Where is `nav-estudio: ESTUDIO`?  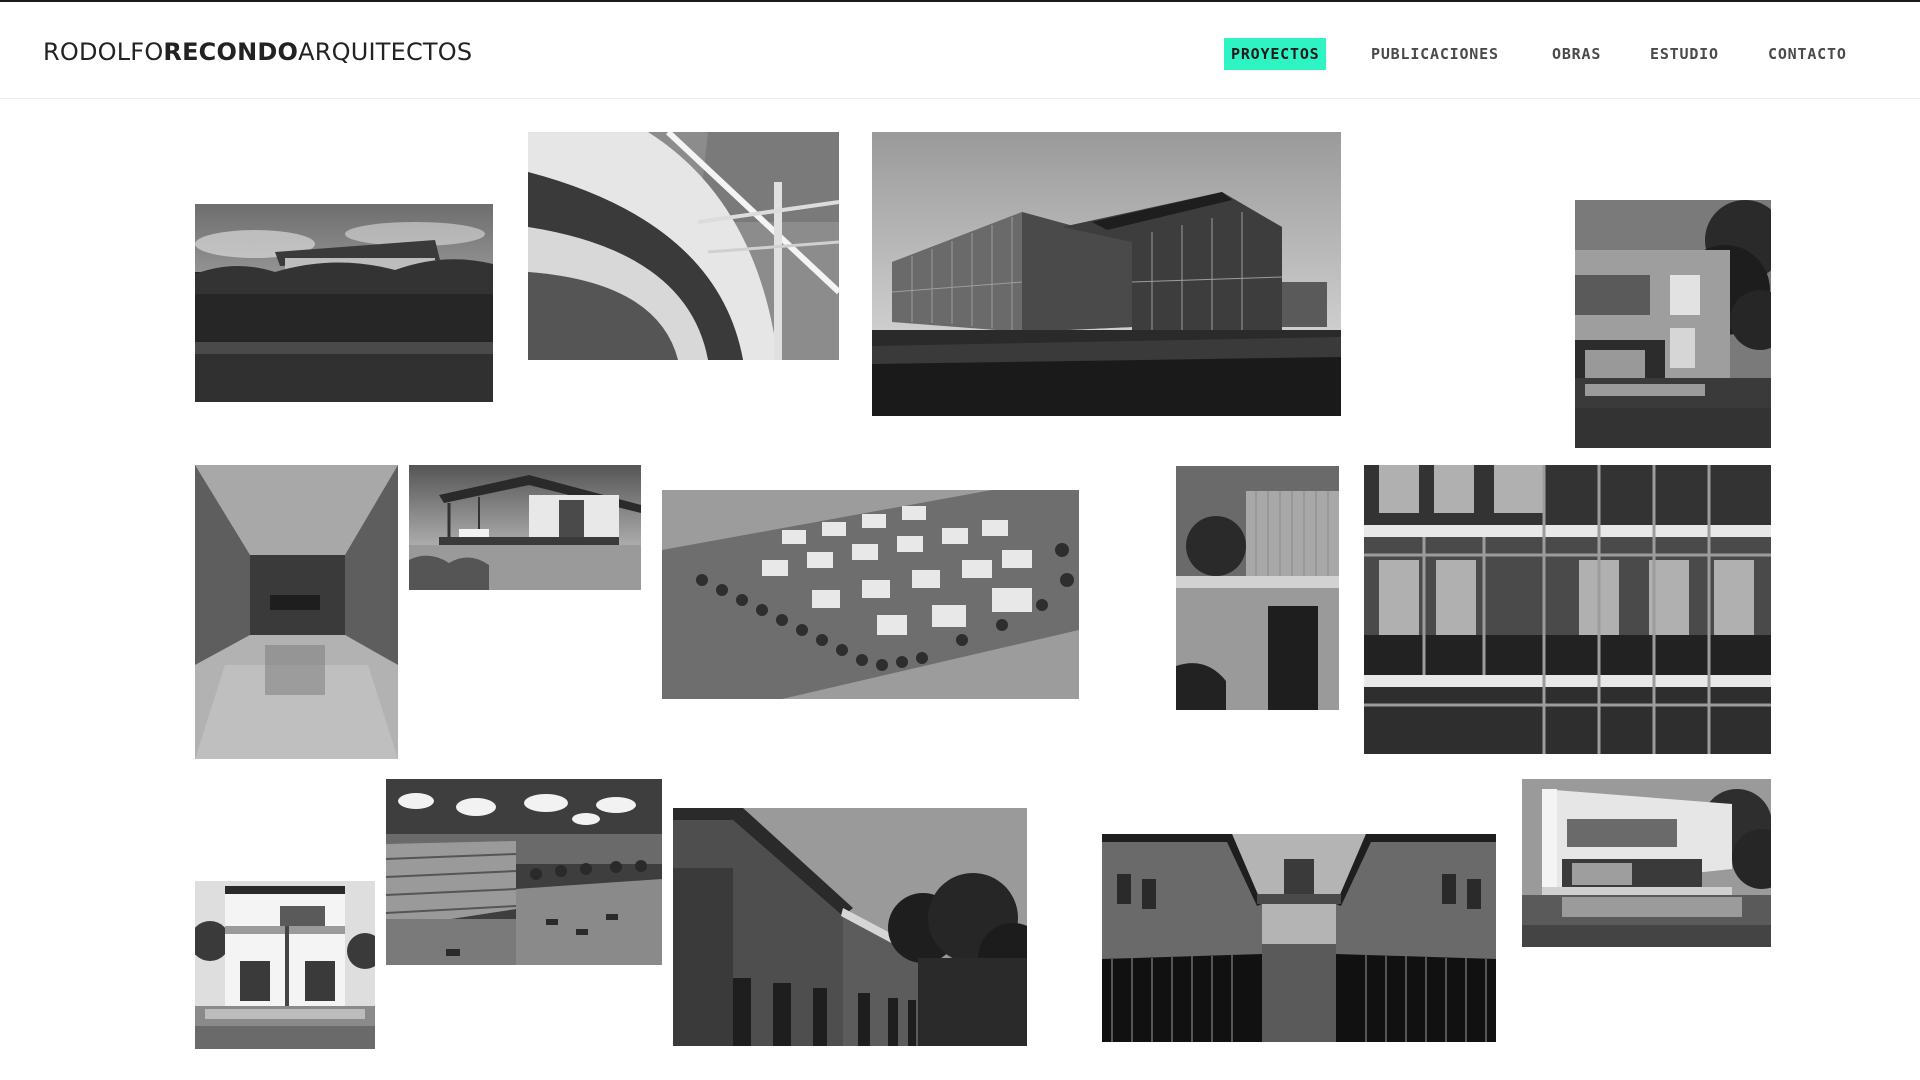 nav-estudio: ESTUDIO is located at coordinates (1684, 54).